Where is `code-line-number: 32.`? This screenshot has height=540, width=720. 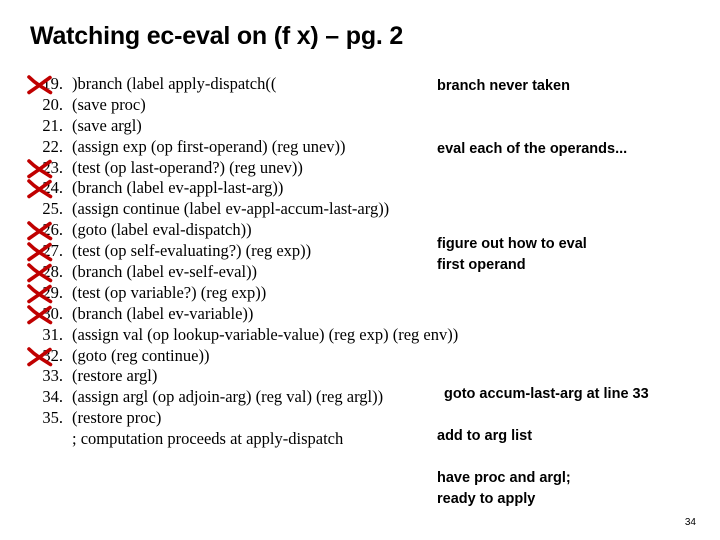 code-line-number: 32. is located at coordinates (52, 355).